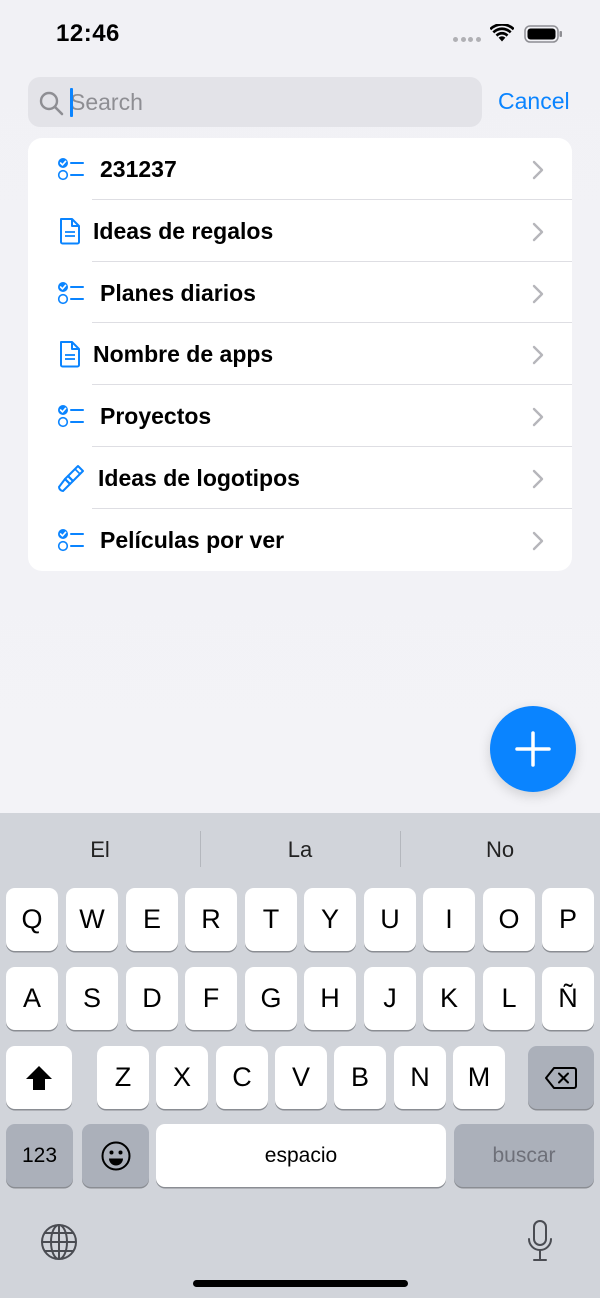  What do you see at coordinates (100, 850) in the screenshot?
I see `suggestion-1: El` at bounding box center [100, 850].